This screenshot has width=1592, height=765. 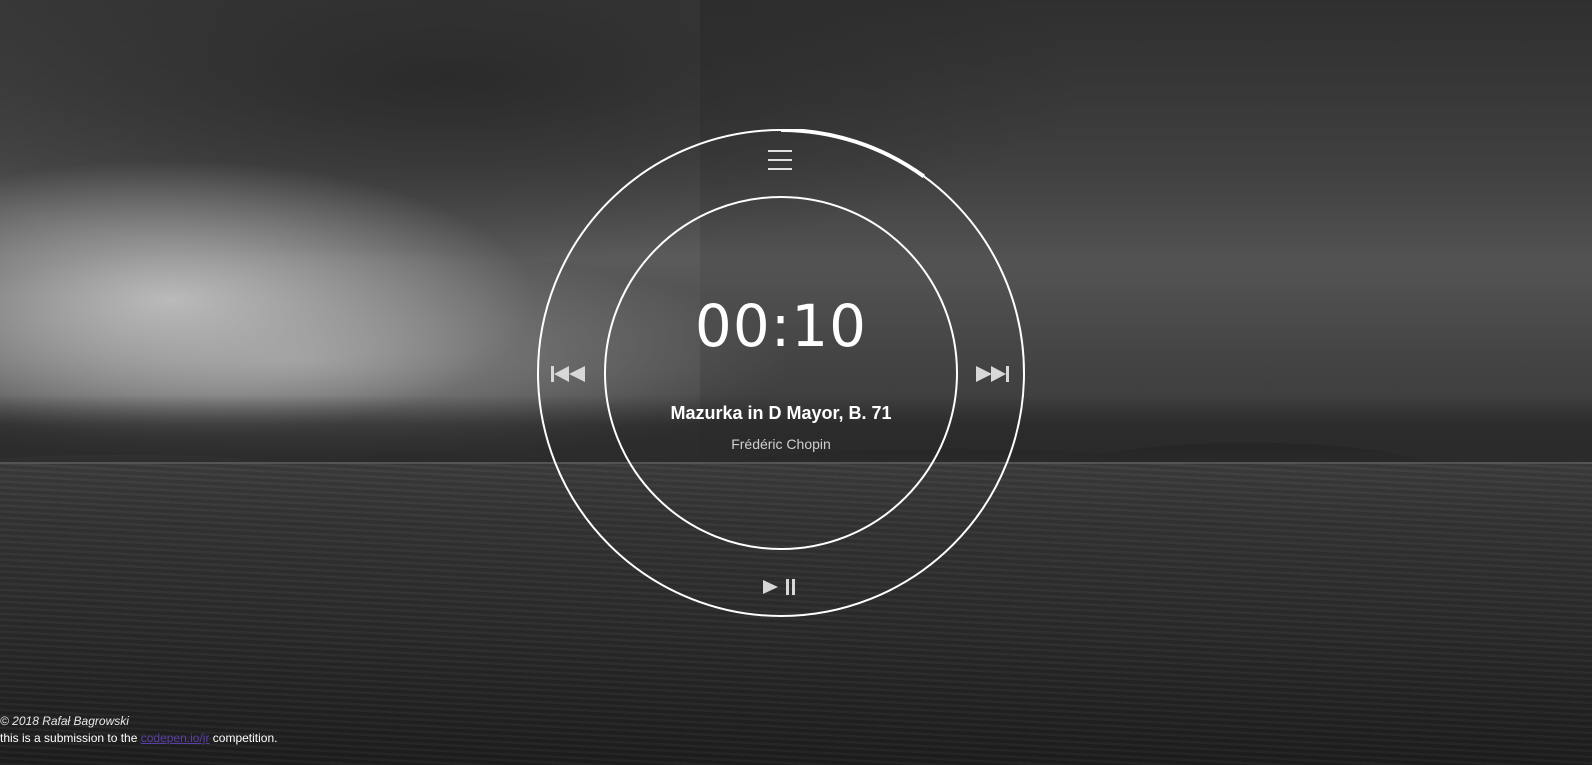 I want to click on inner-ring, so click(x=781, y=373).